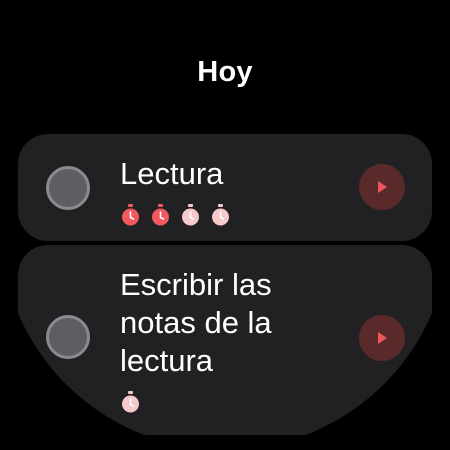  I want to click on page-title: Hoy, so click(225, 72).